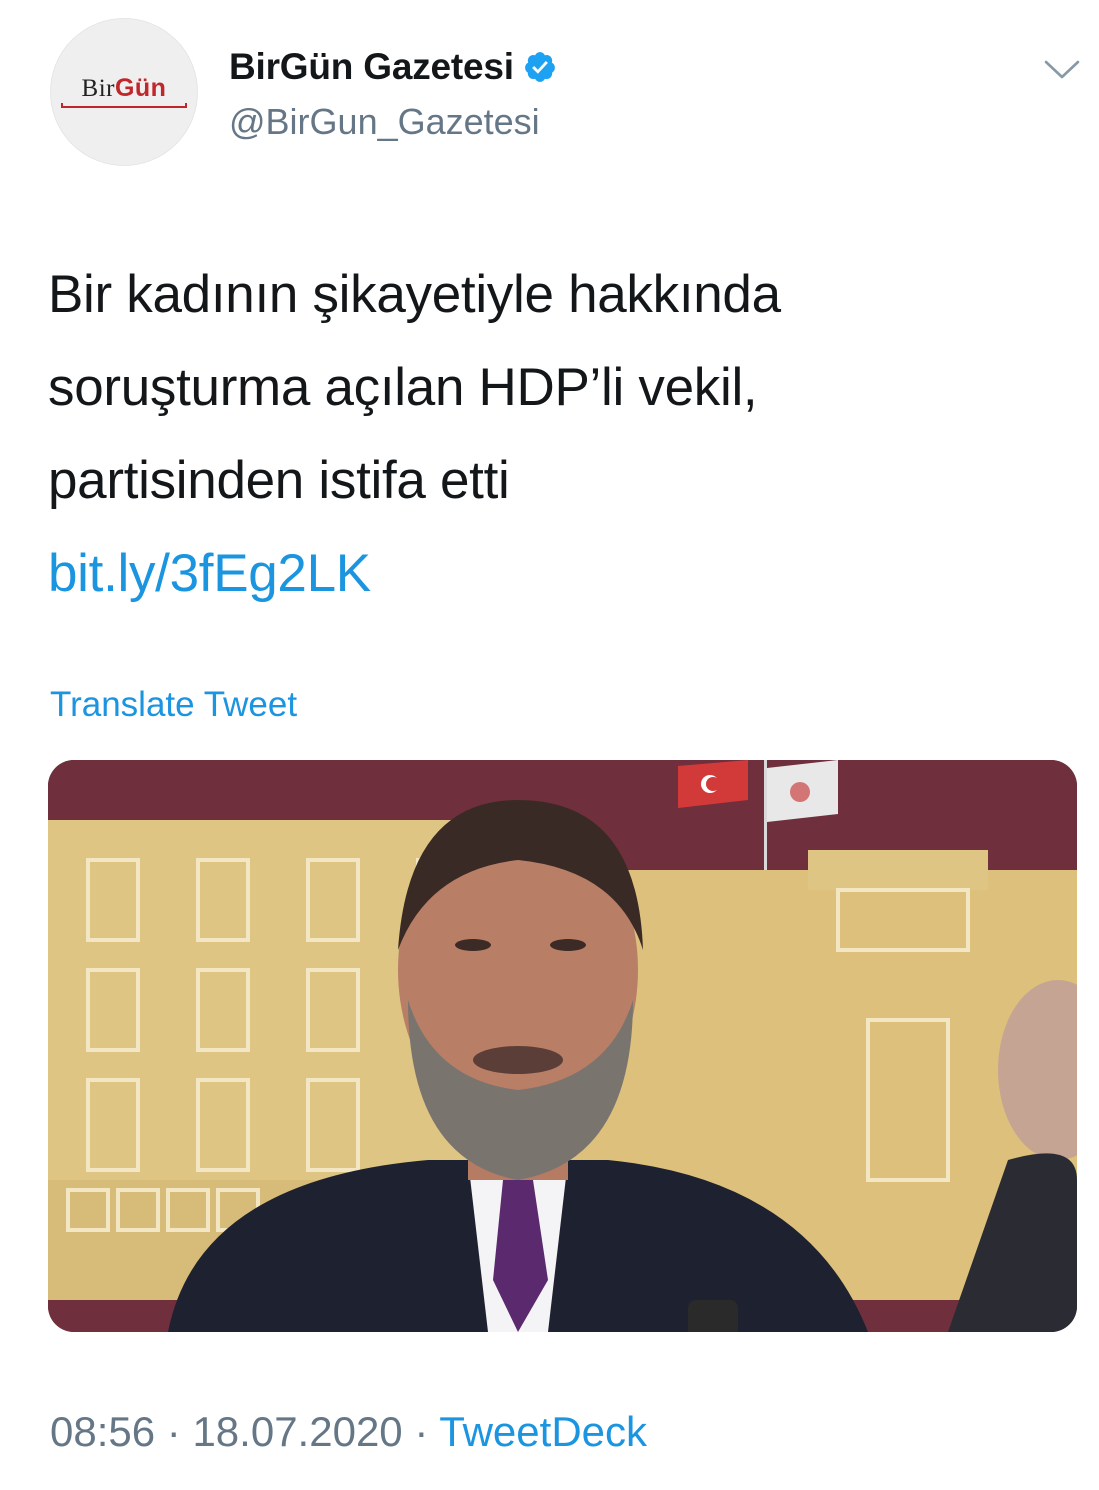  I want to click on tweet-text-line: partisinden istifa etti, so click(279, 480).